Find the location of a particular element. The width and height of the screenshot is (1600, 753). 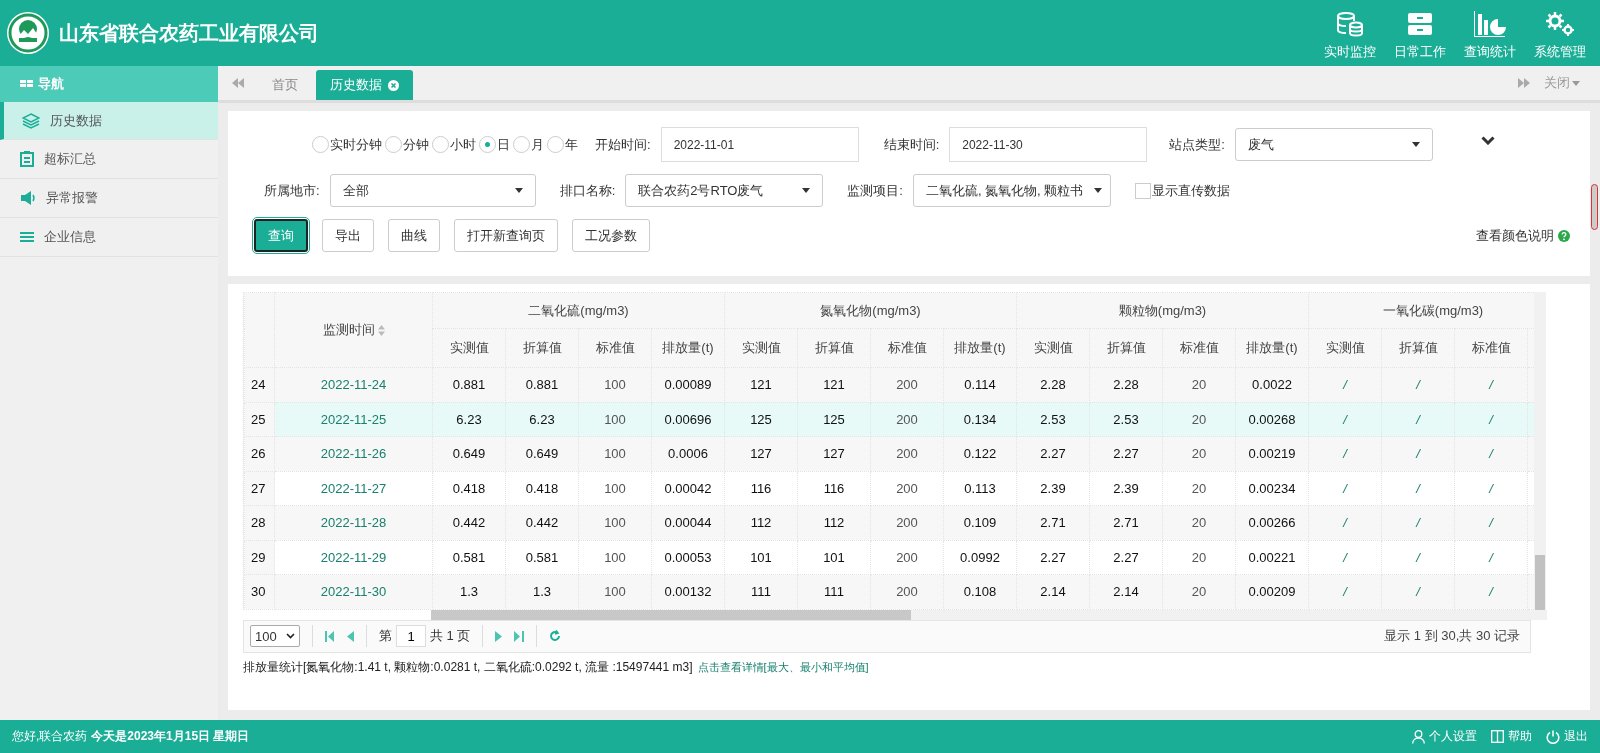

page-size-select: 100 is located at coordinates (275, 636).